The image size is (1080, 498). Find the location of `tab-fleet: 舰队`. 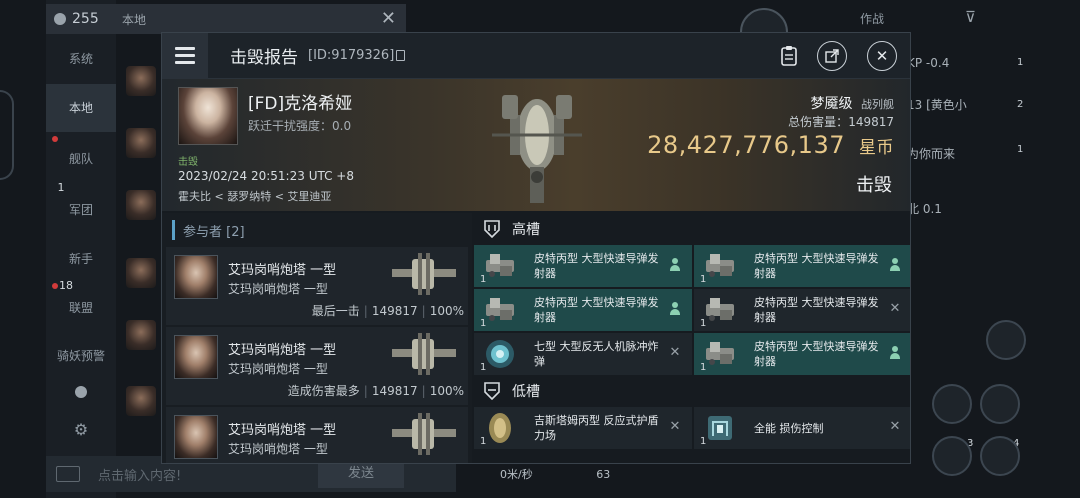

tab-fleet: 舰队 is located at coordinates (81, 158).